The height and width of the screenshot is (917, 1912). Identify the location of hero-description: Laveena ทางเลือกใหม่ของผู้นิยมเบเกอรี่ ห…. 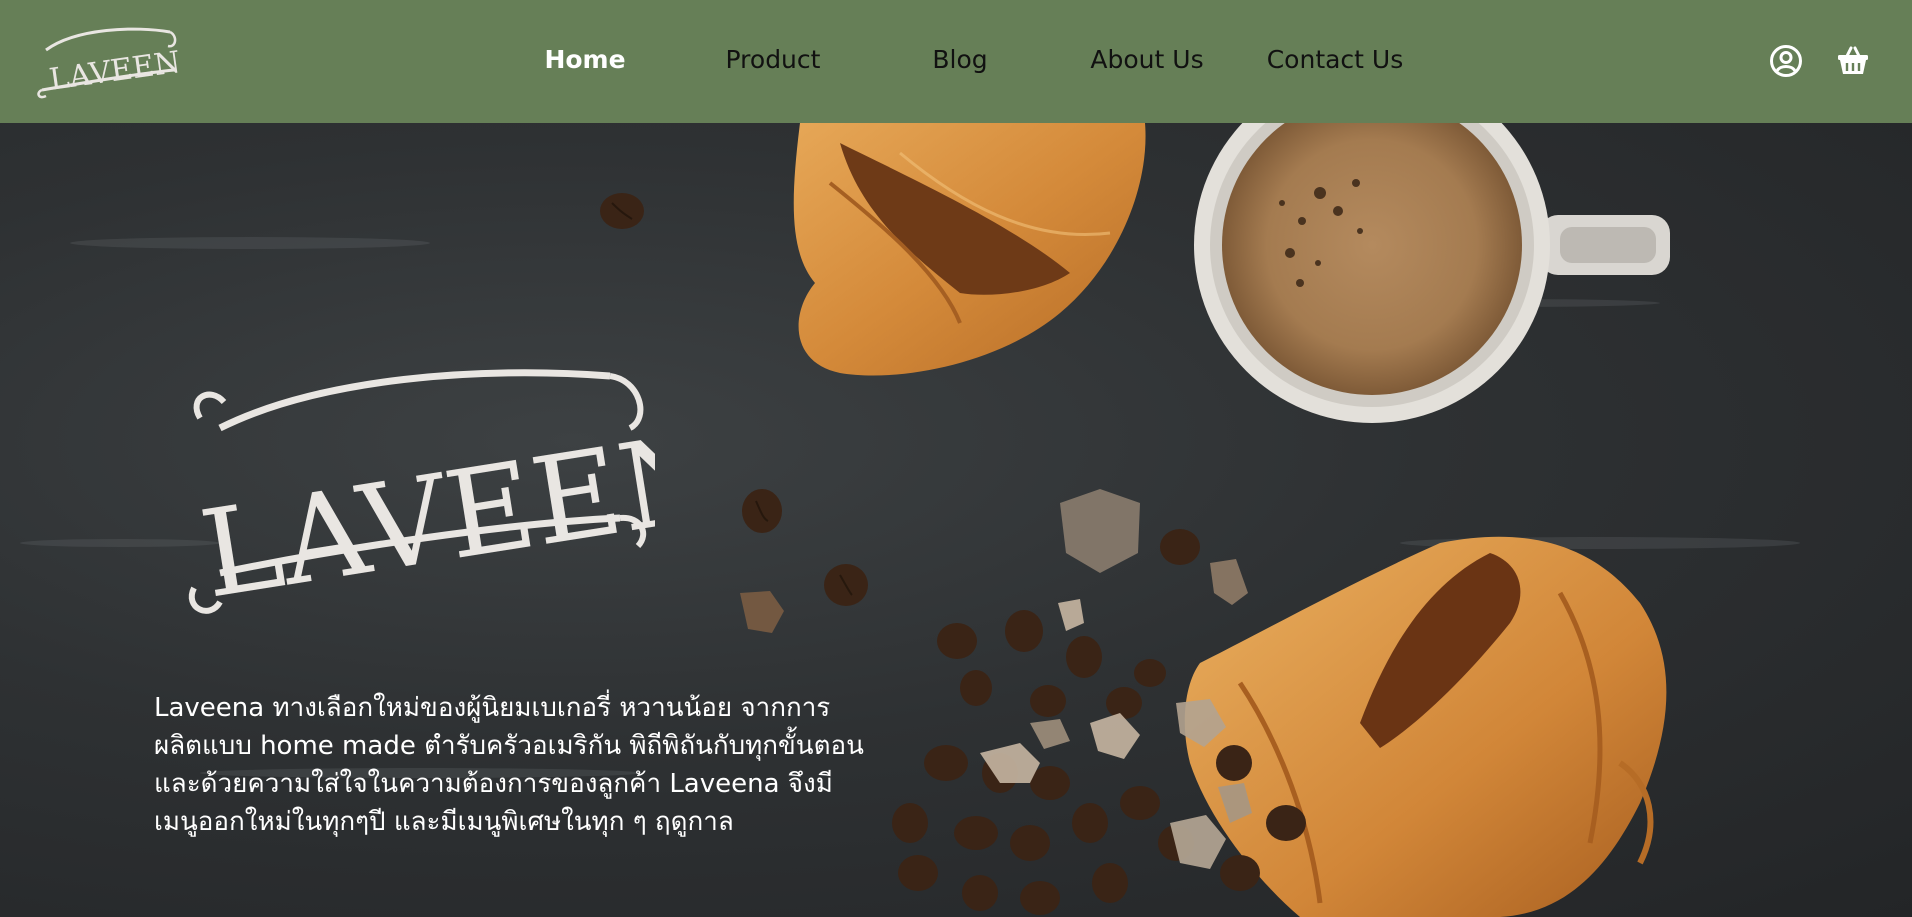
(509, 765).